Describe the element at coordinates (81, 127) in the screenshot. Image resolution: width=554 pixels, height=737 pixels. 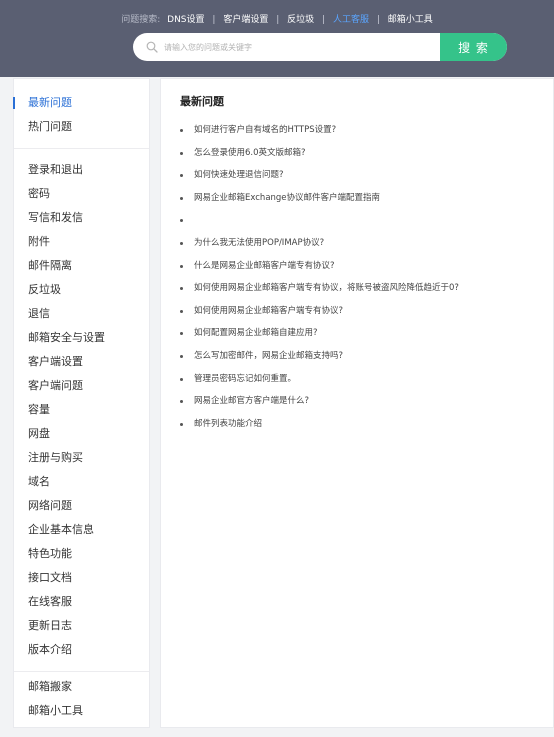
I see `sidebar-item-hot: 热门问题` at that location.